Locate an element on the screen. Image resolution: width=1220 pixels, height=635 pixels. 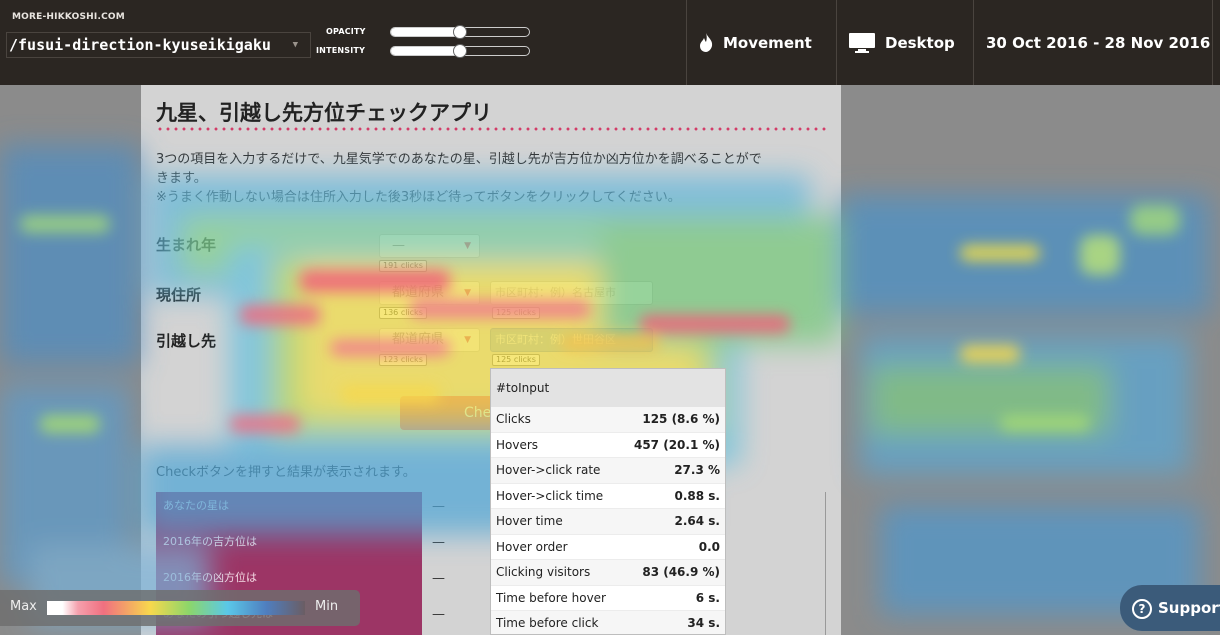
click-count-badge: 136 clicks is located at coordinates (403, 313).